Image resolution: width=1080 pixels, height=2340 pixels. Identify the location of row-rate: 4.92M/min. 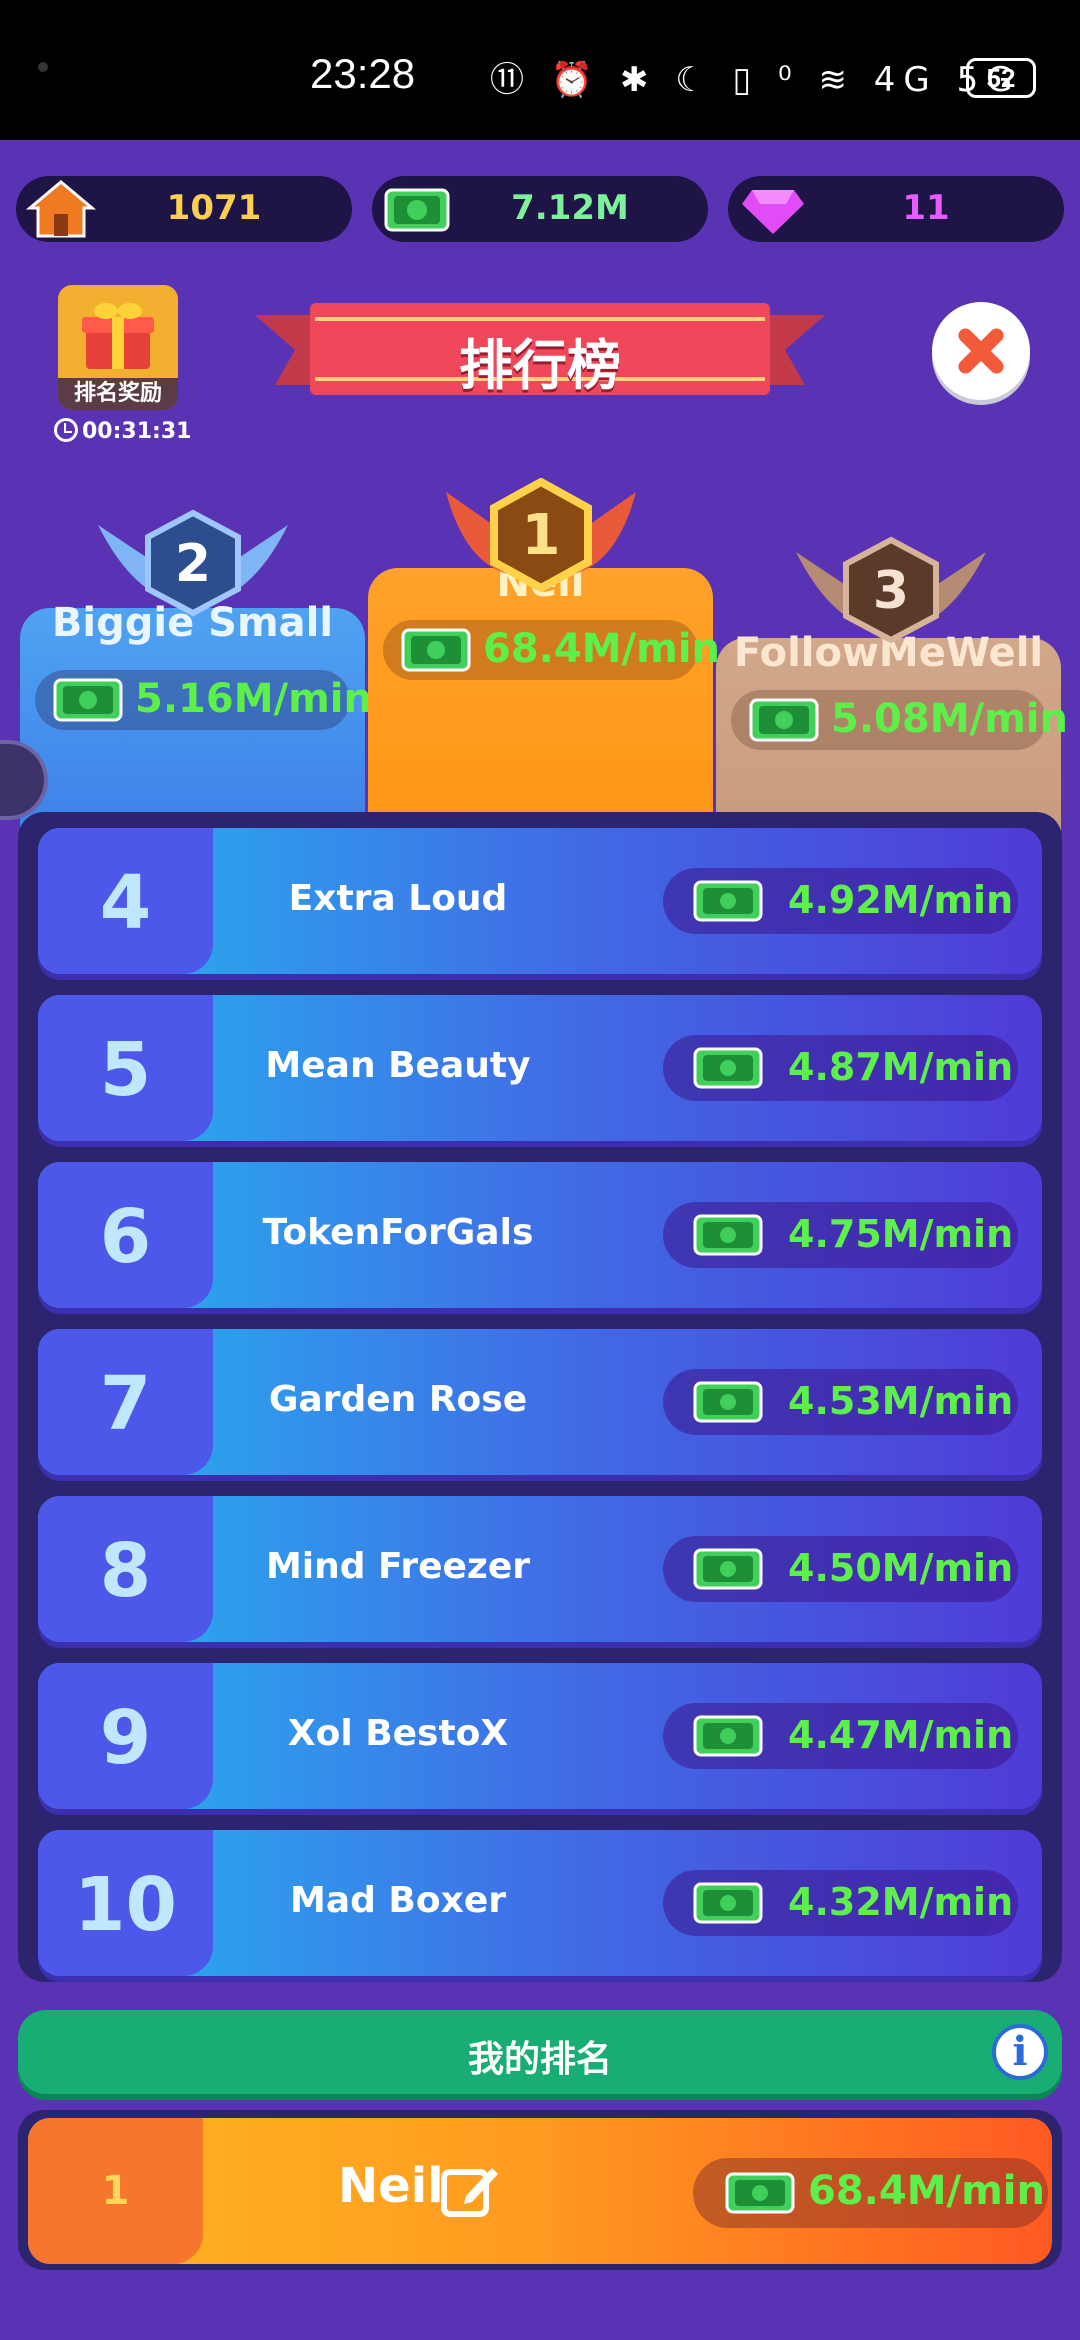
(840, 901).